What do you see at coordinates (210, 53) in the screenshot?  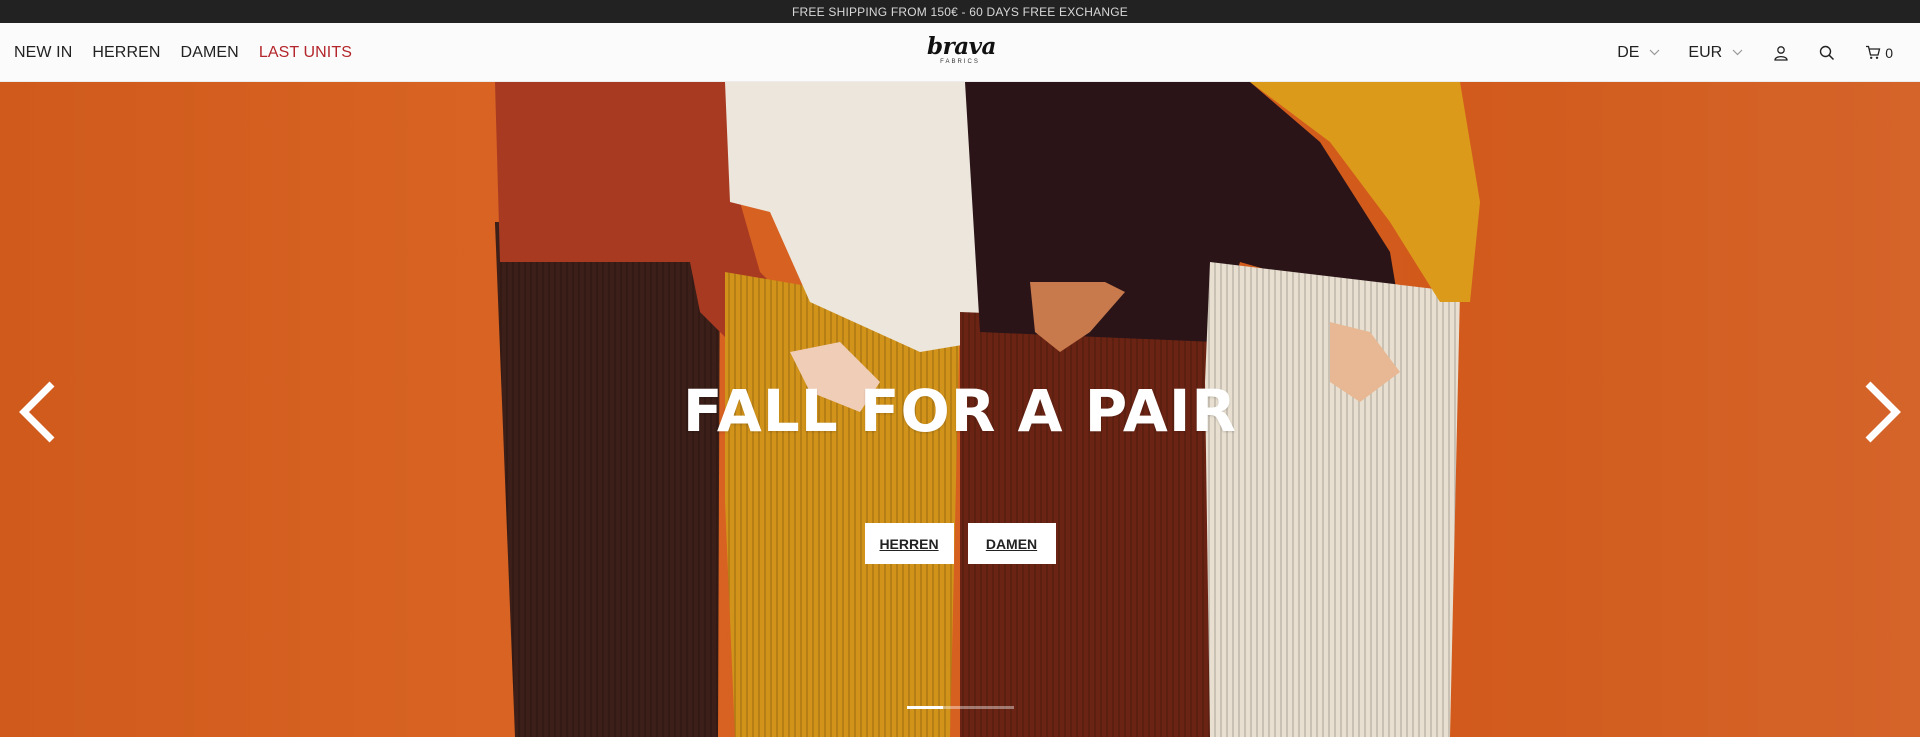 I see `nav-item-damen: DAMEN` at bounding box center [210, 53].